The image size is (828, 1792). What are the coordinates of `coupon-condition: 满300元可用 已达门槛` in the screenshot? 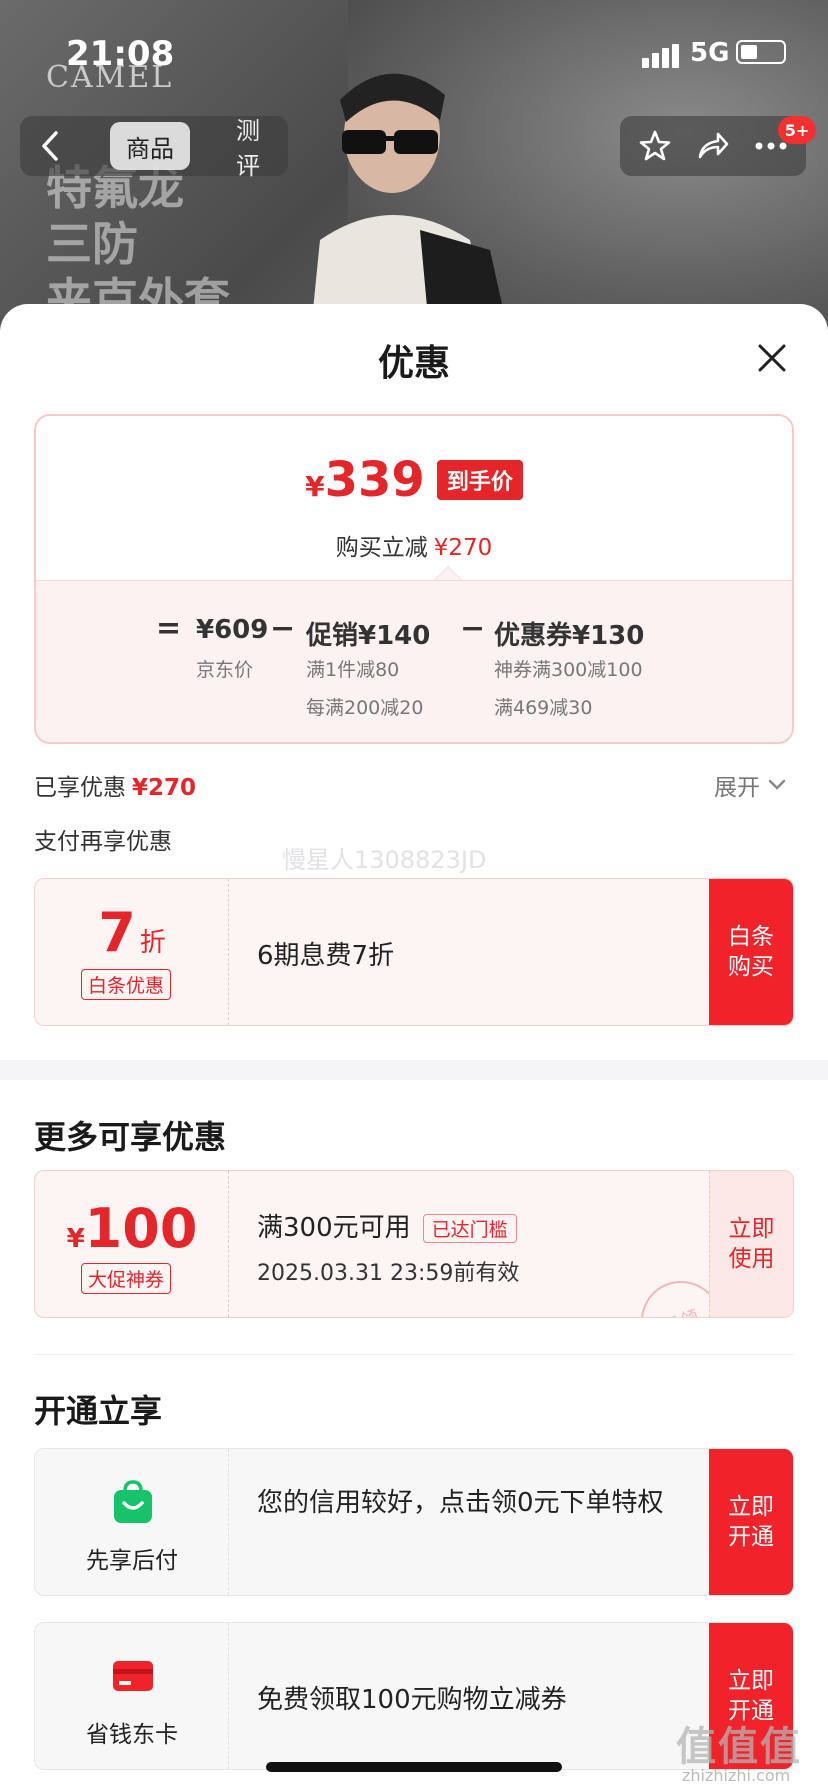 It's located at (387, 1225).